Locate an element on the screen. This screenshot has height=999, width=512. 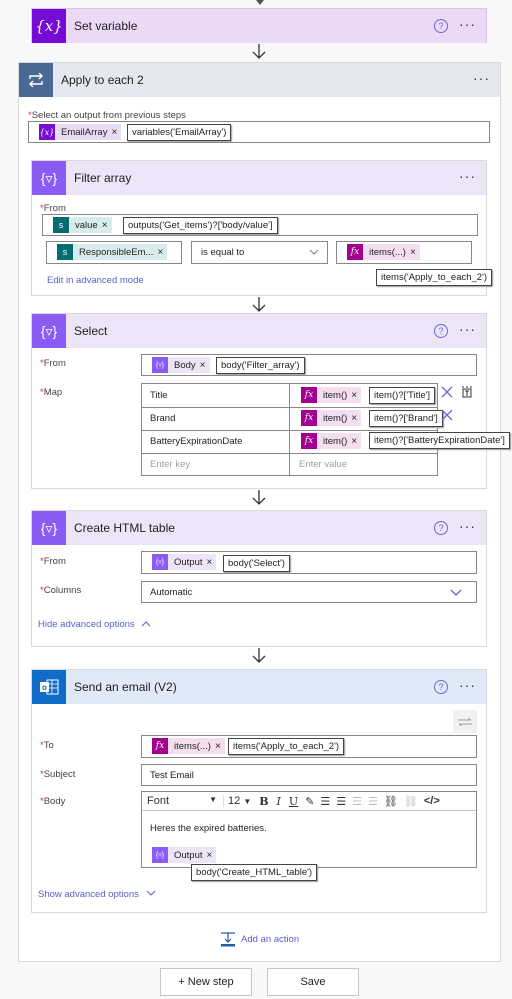
italic-icon: I is located at coordinates (279, 801).